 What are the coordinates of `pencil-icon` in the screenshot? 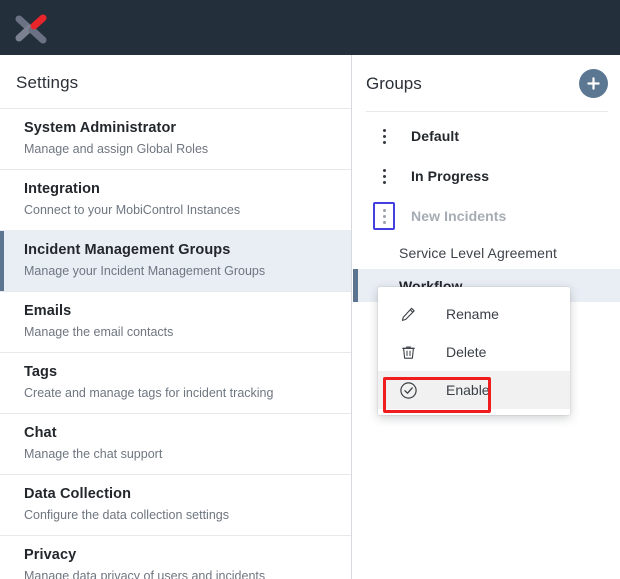 It's located at (408, 314).